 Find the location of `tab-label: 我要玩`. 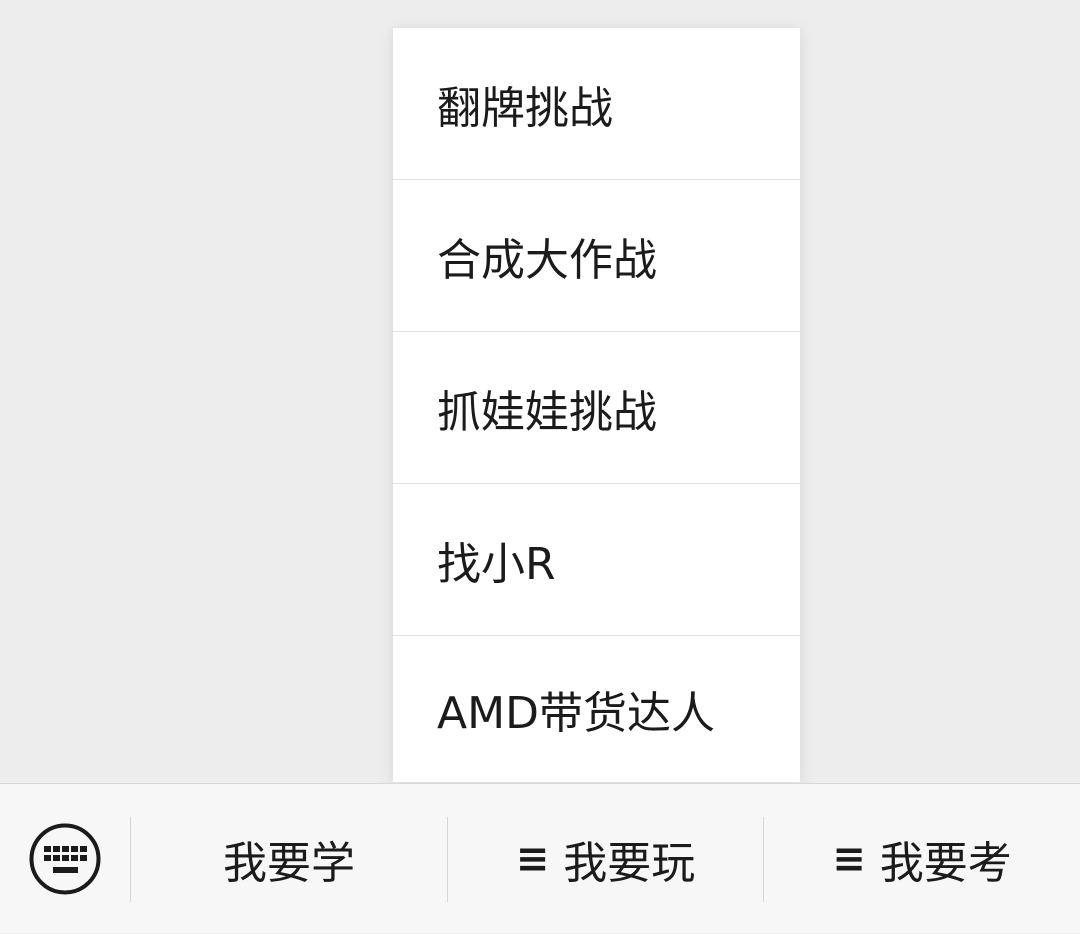

tab-label: 我要玩 is located at coordinates (629, 863).